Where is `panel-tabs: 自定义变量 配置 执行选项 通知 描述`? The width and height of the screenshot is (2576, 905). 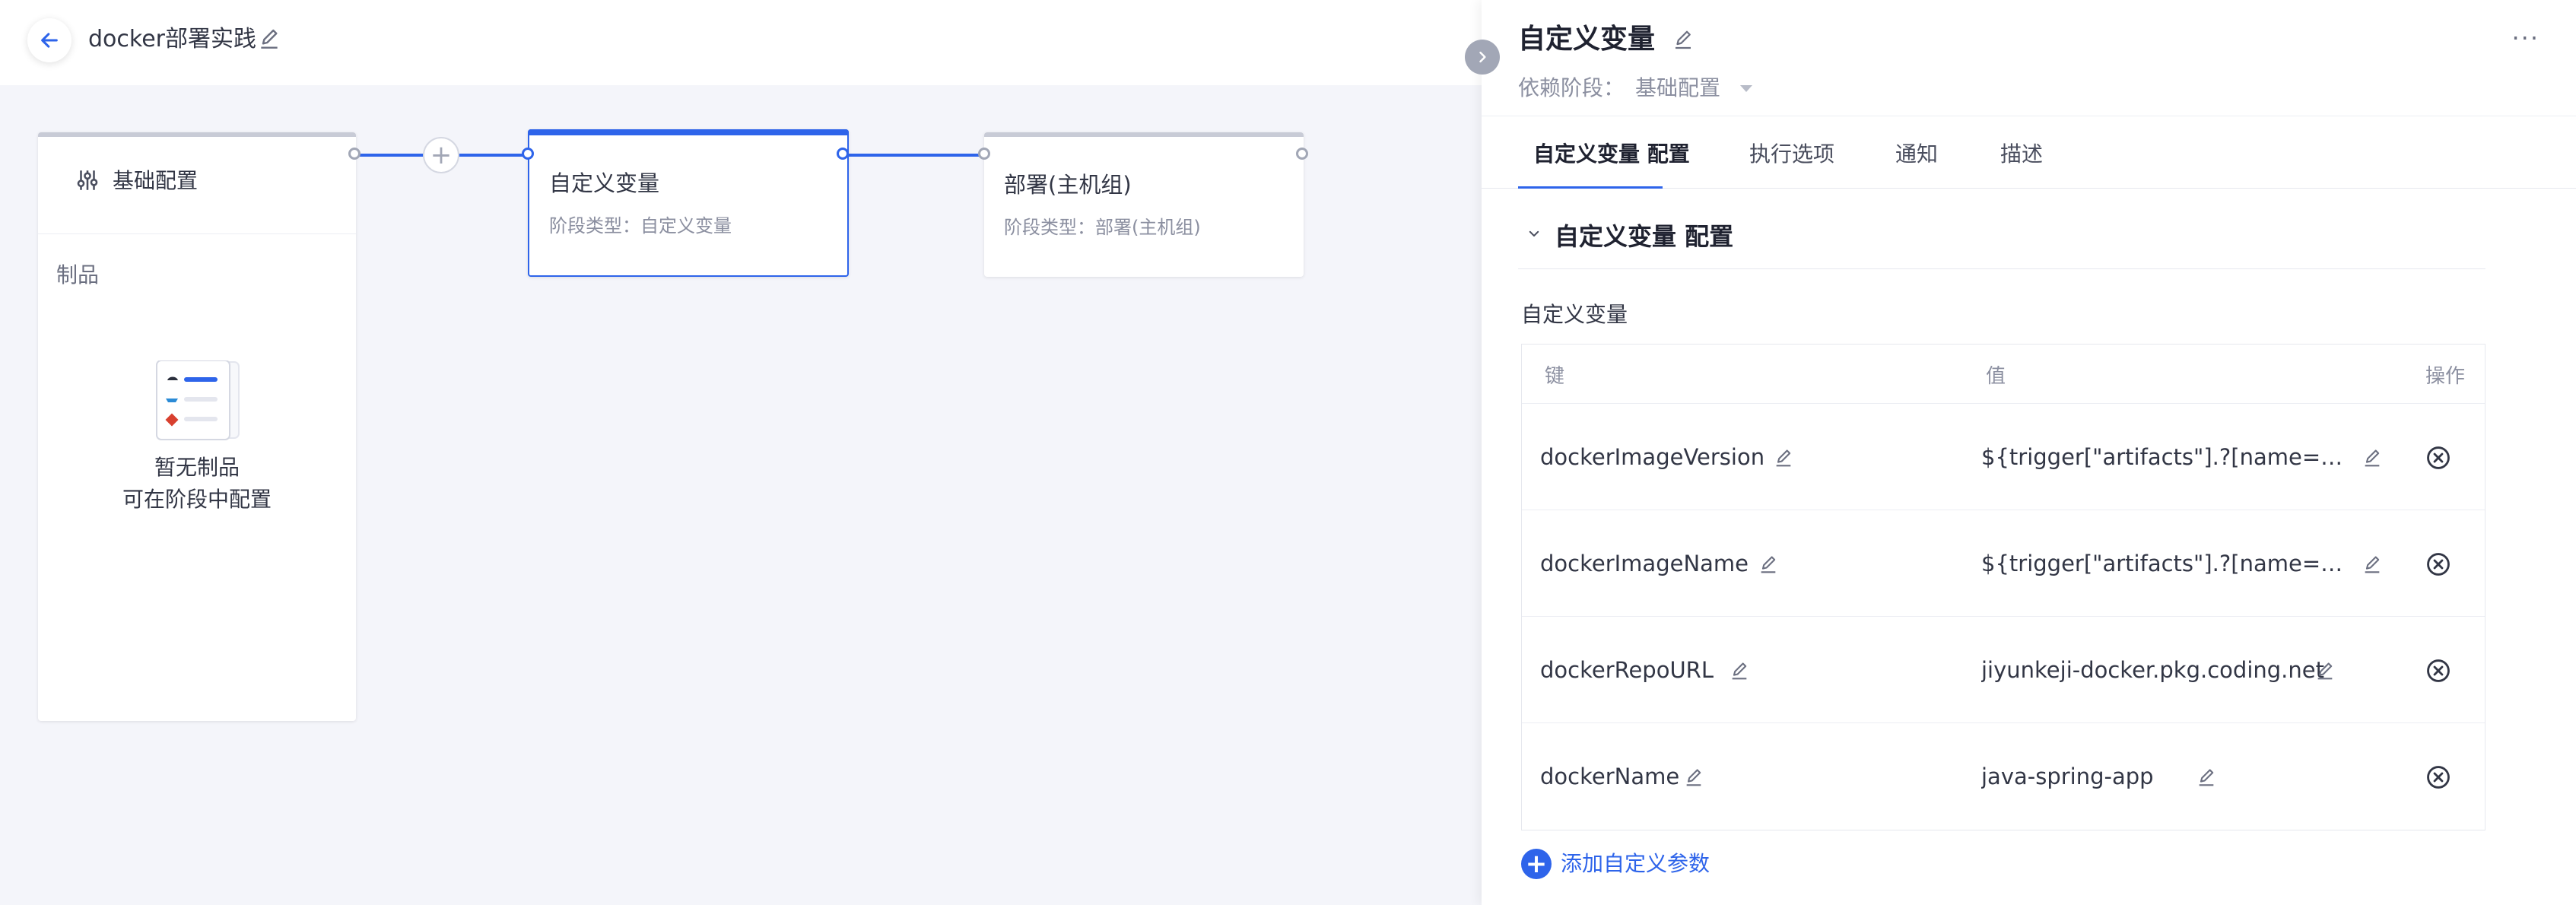 panel-tabs: 自定义变量 配置 执行选项 通知 描述 is located at coordinates (2029, 152).